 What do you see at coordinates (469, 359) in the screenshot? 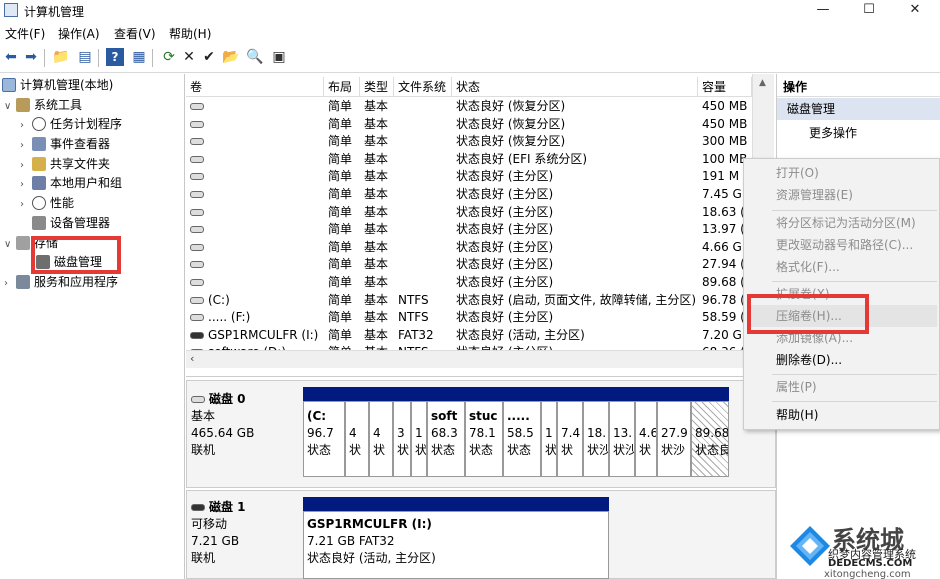
I see `horizontal-scrollbar: ‹` at bounding box center [469, 359].